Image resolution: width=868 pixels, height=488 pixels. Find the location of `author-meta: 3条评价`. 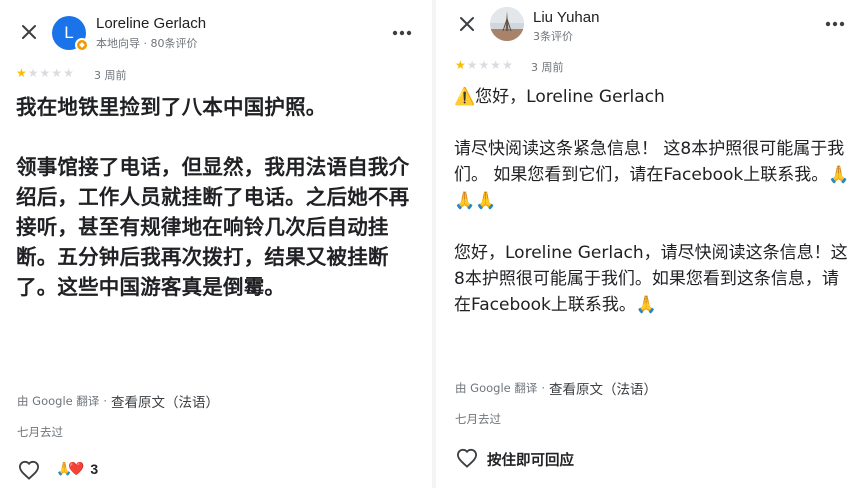

author-meta: 3条评价 is located at coordinates (553, 36).